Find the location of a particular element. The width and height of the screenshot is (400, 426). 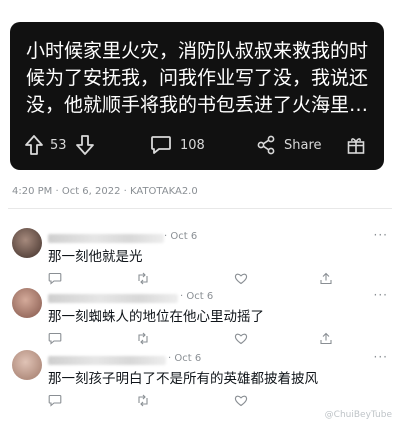

award-button is located at coordinates (356, 145).